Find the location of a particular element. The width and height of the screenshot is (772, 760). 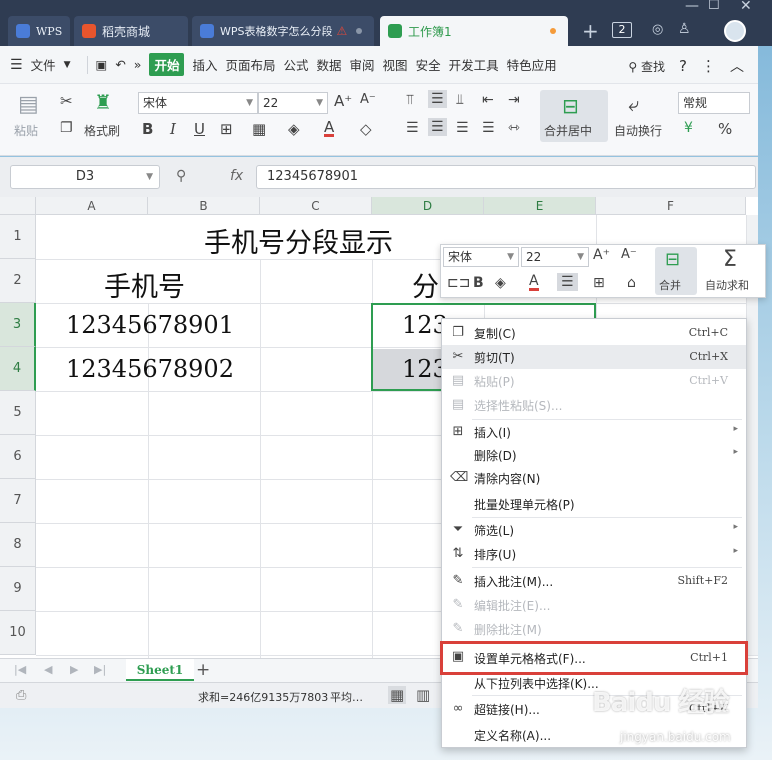

tab-special: 特色应用 is located at coordinates (532, 64).